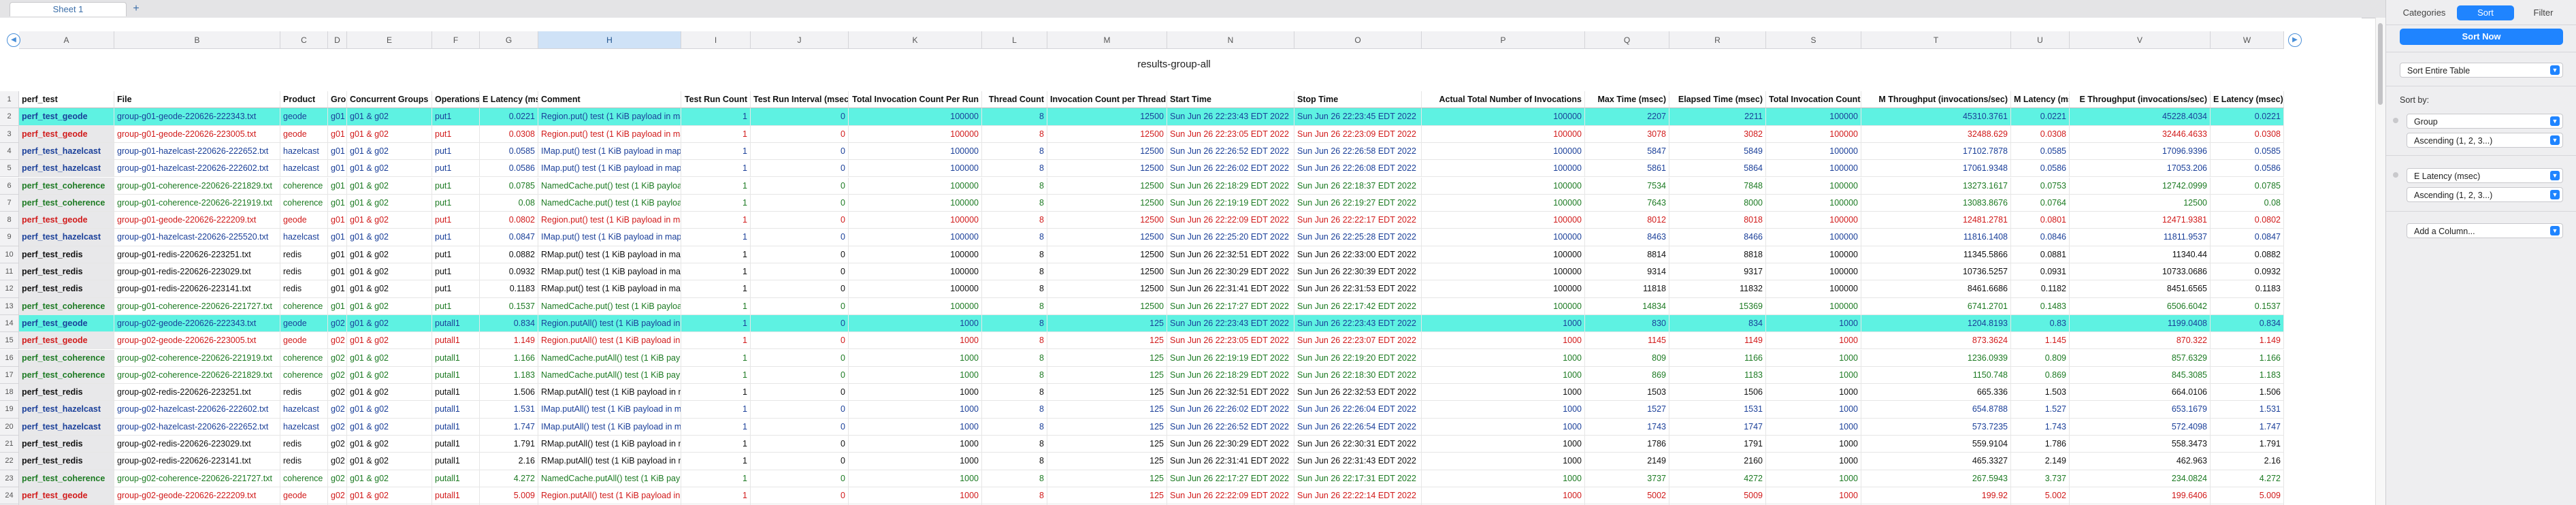 The height and width of the screenshot is (505, 2576). I want to click on table-cell: perf_test_redis, so click(66, 461).